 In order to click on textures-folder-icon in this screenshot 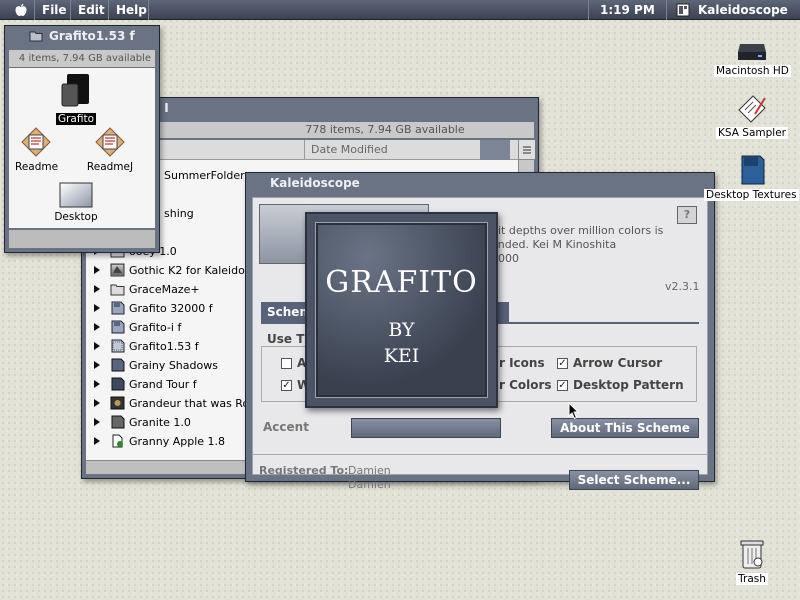, I will do `click(753, 170)`.